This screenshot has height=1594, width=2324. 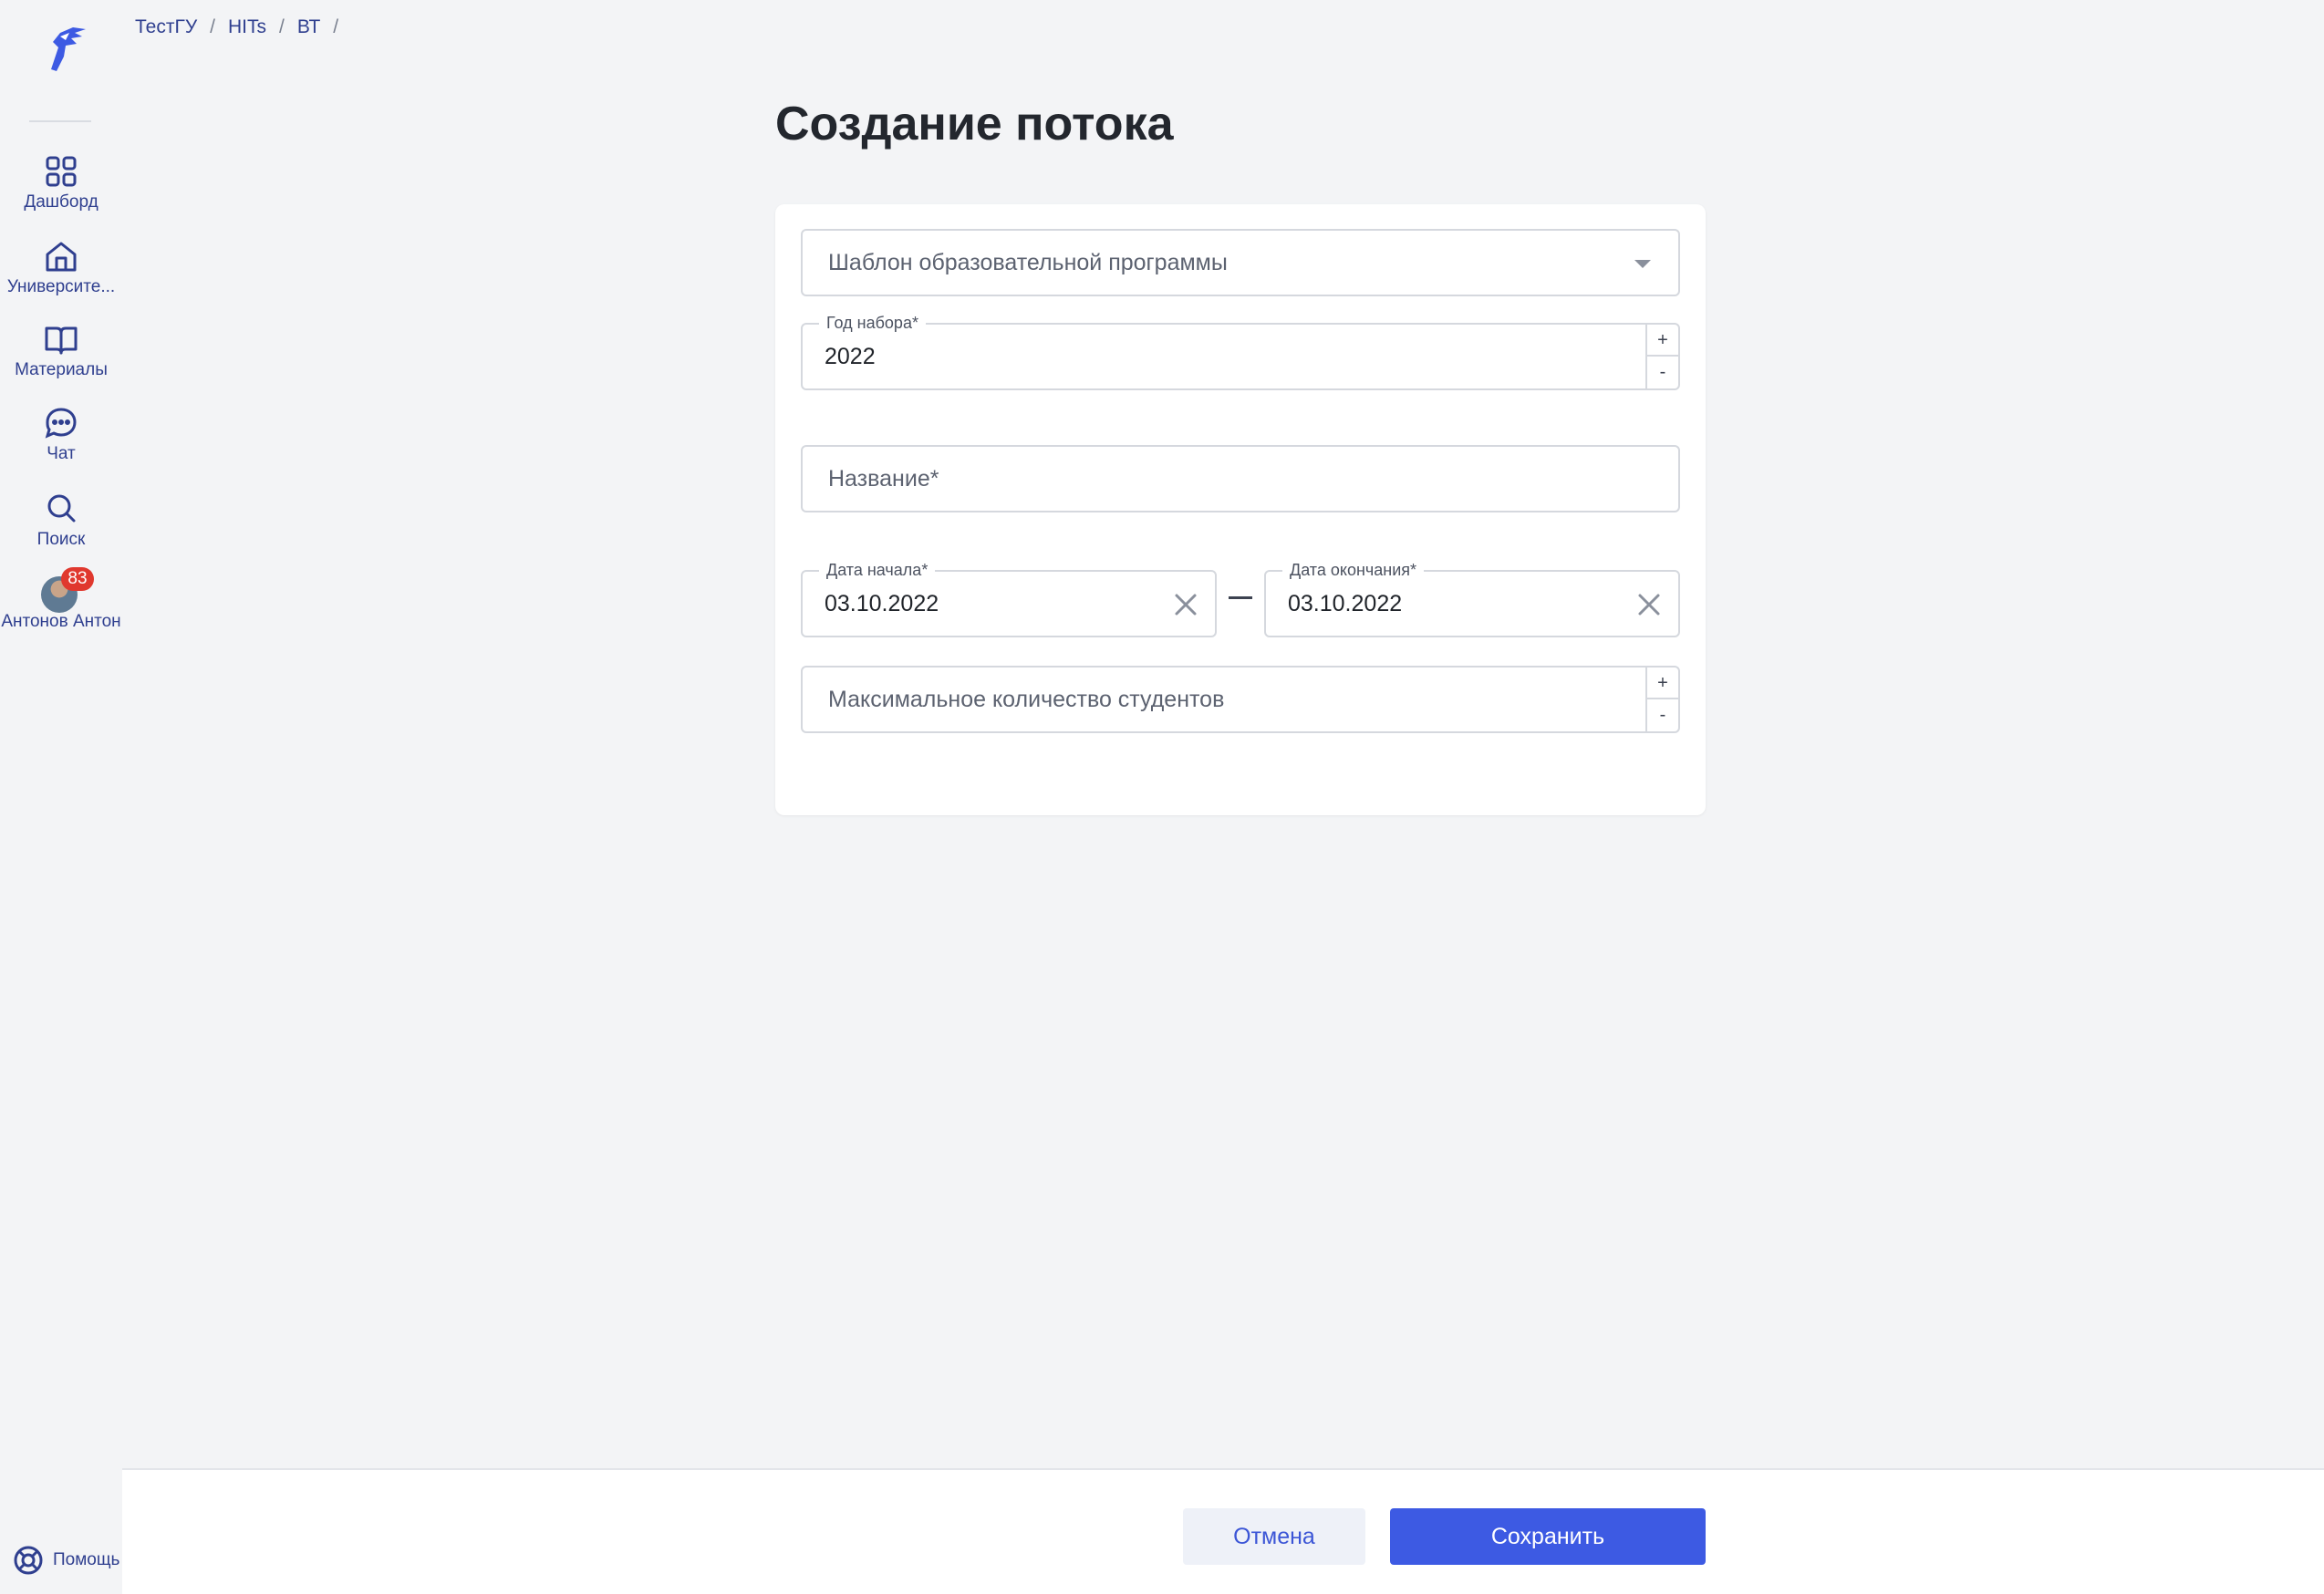 I want to click on name-field: Название*, so click(x=1240, y=479).